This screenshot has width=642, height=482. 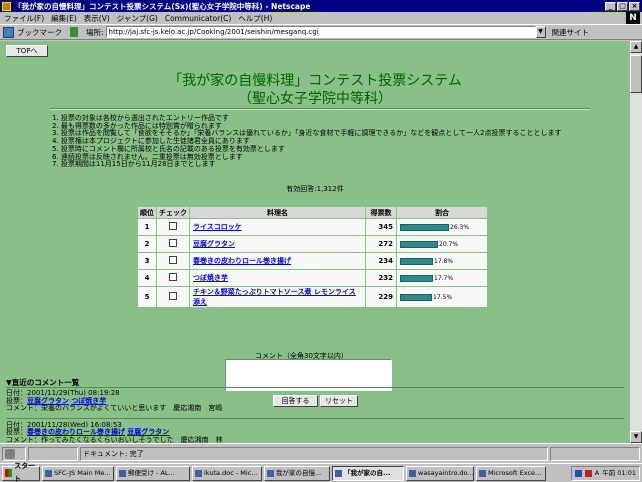 I want to click on ratio-label: 17.7%, so click(x=444, y=278).